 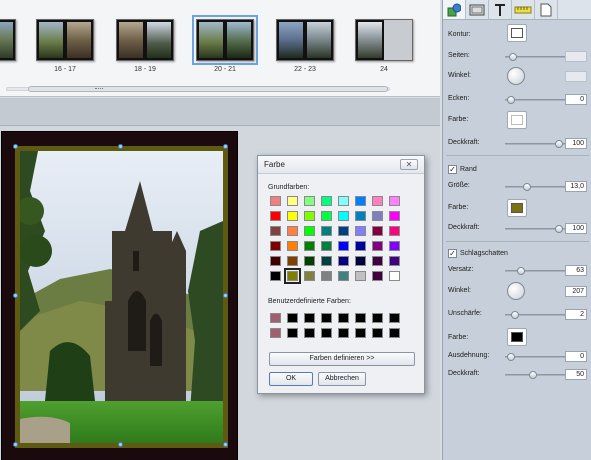 What do you see at coordinates (576, 374) in the screenshot?
I see `deckkraft-input: 50` at bounding box center [576, 374].